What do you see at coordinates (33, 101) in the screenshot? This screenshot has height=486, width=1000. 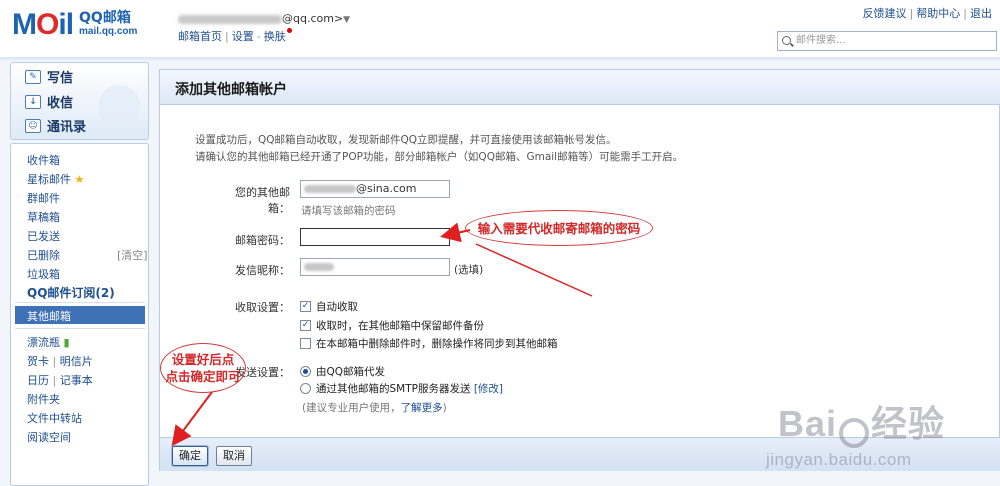 I see `inbox-download-icon: ↓` at bounding box center [33, 101].